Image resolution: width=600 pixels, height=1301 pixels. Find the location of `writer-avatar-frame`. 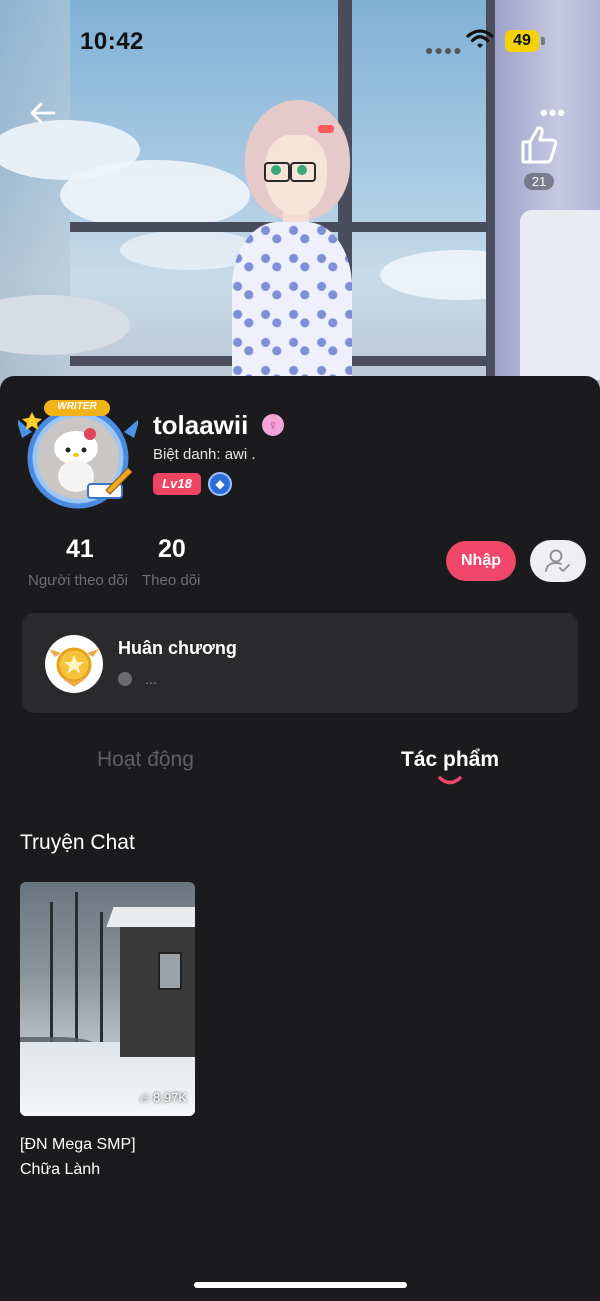

writer-avatar-frame is located at coordinates (78, 454).